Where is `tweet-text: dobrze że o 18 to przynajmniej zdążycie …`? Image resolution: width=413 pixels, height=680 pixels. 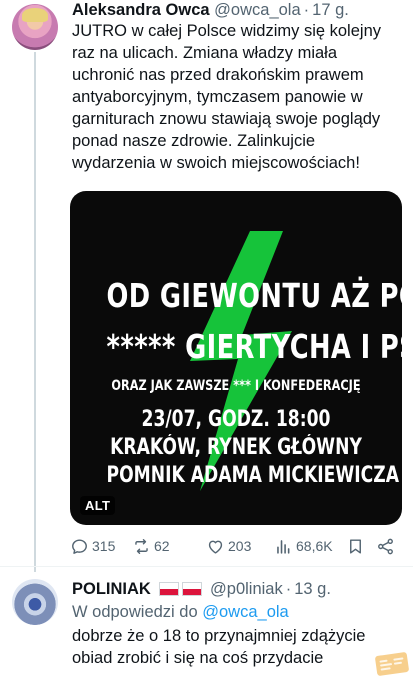
tweet-text: dobrze że o 18 to przynajmniej zdążycie … is located at coordinates (219, 647).